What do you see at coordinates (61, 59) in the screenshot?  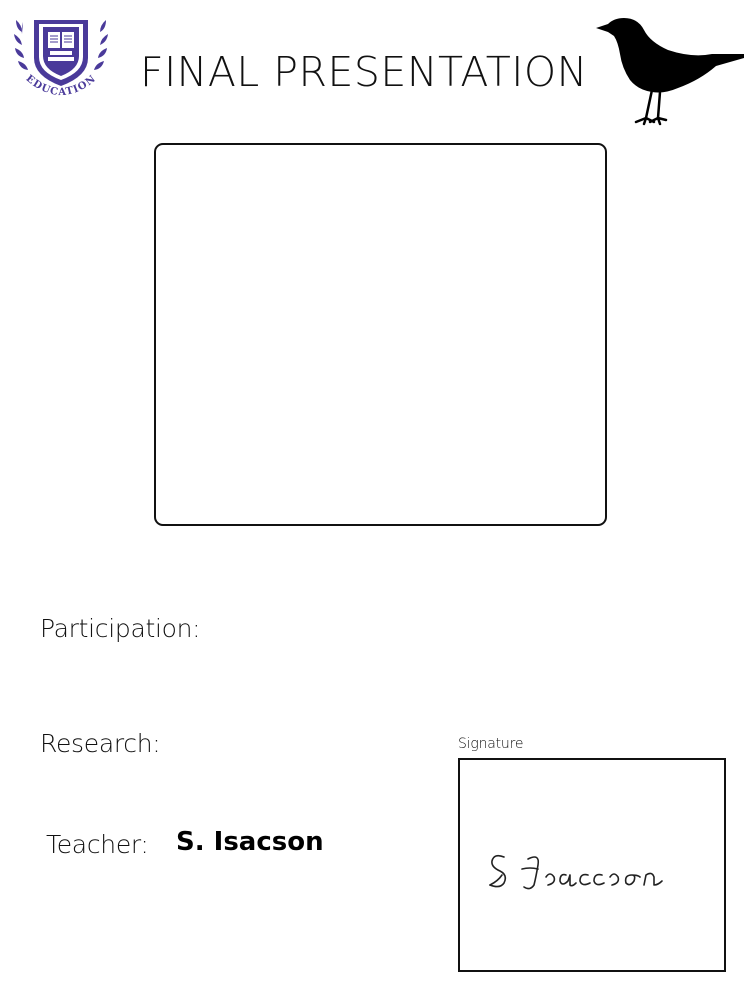 I see `education-logo-icon: EDUCATION` at bounding box center [61, 59].